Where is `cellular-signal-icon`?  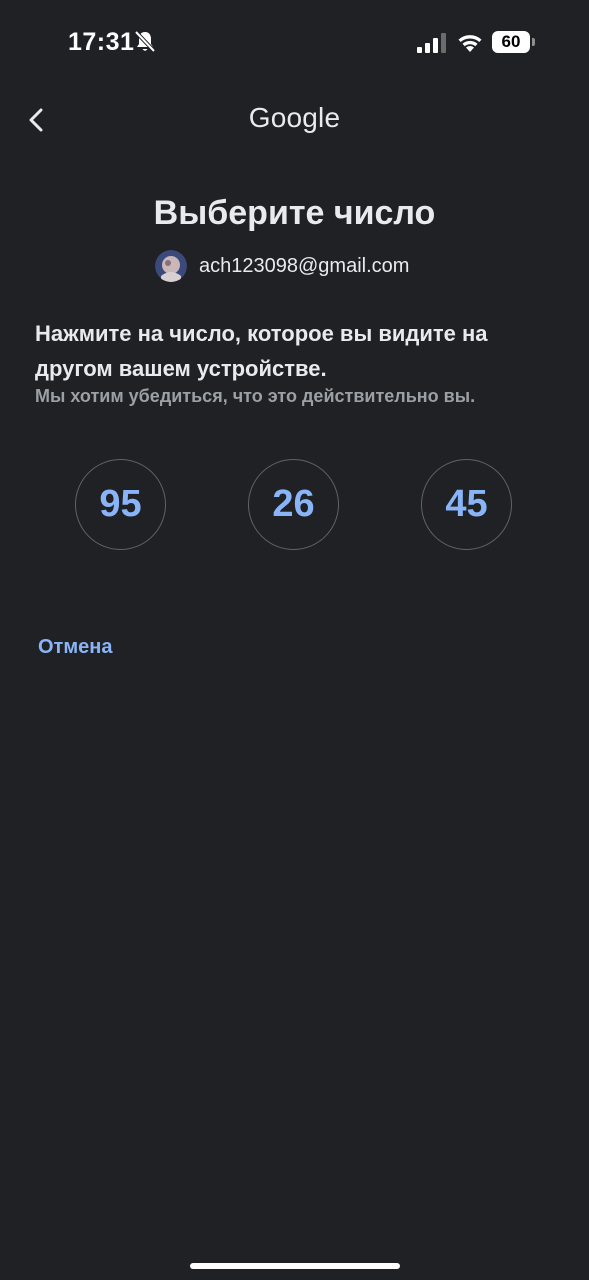
cellular-signal-icon is located at coordinates (431, 43).